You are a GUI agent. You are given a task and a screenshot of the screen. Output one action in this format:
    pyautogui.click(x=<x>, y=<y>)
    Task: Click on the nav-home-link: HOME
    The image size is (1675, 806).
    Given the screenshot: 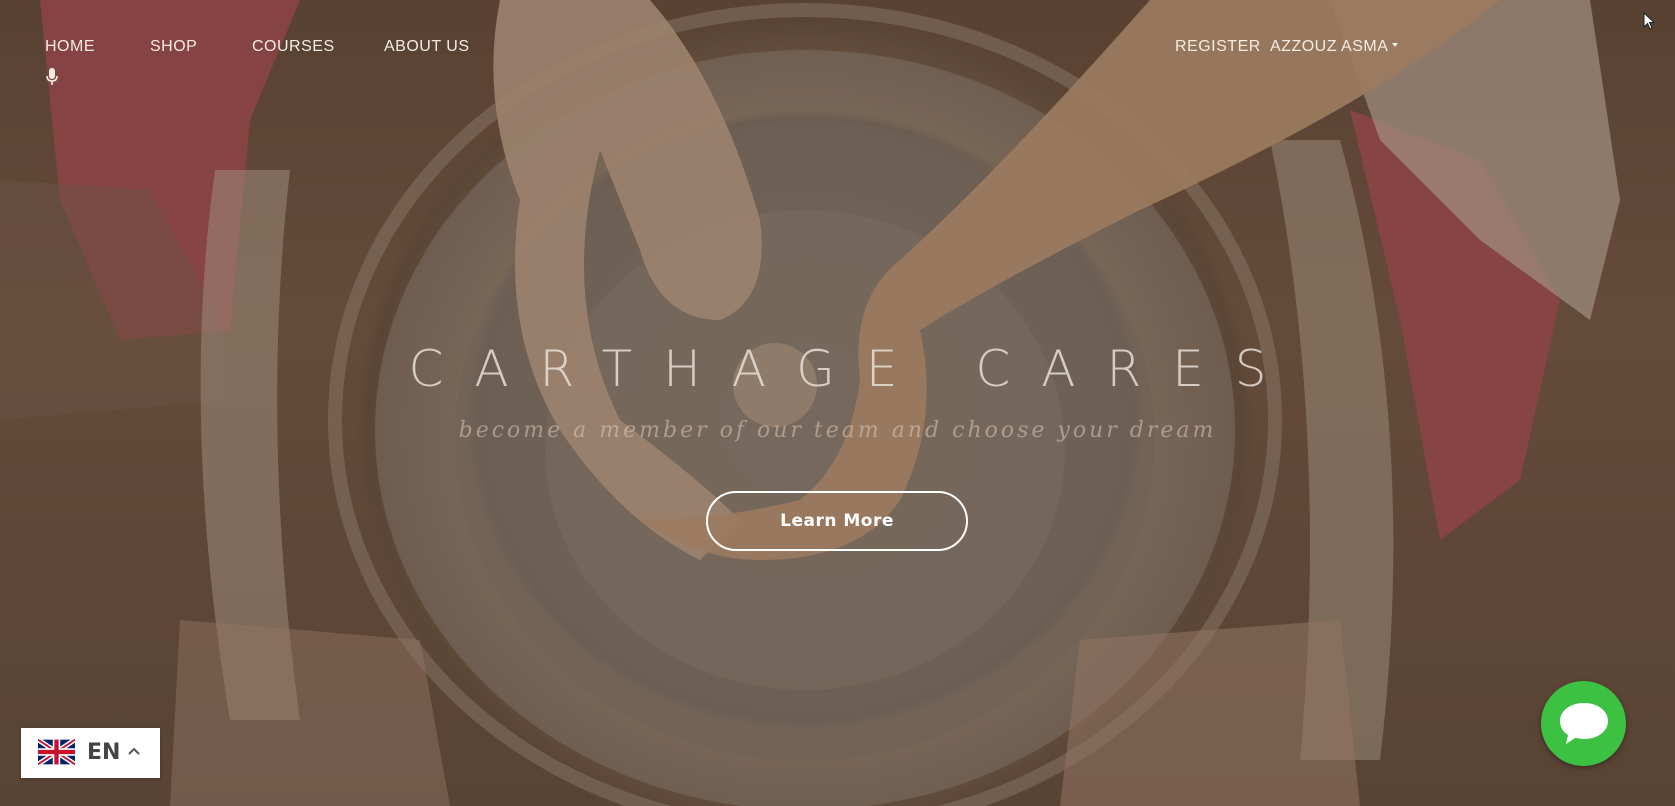 What is the action you would take?
    pyautogui.click(x=70, y=47)
    